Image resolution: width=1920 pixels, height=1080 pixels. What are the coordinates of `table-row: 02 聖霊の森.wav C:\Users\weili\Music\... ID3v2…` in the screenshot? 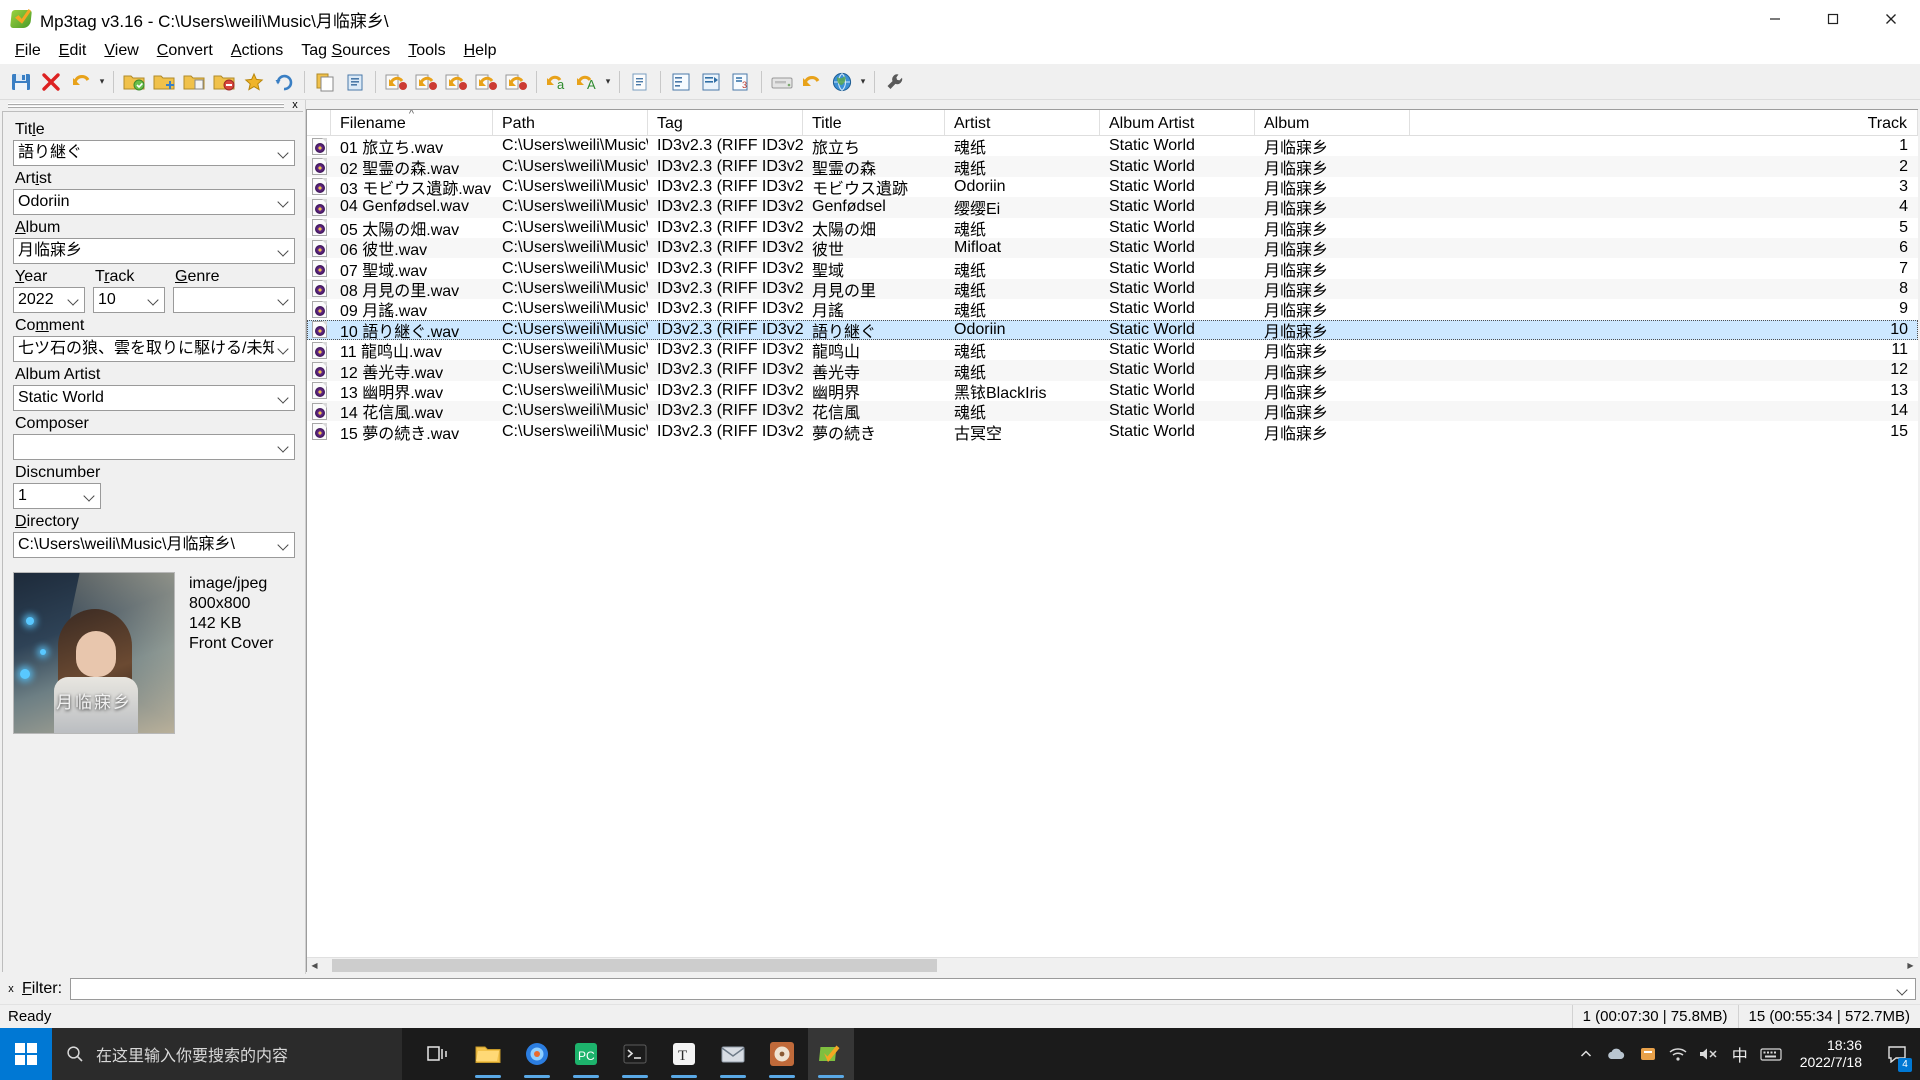 It's located at (1112, 166).